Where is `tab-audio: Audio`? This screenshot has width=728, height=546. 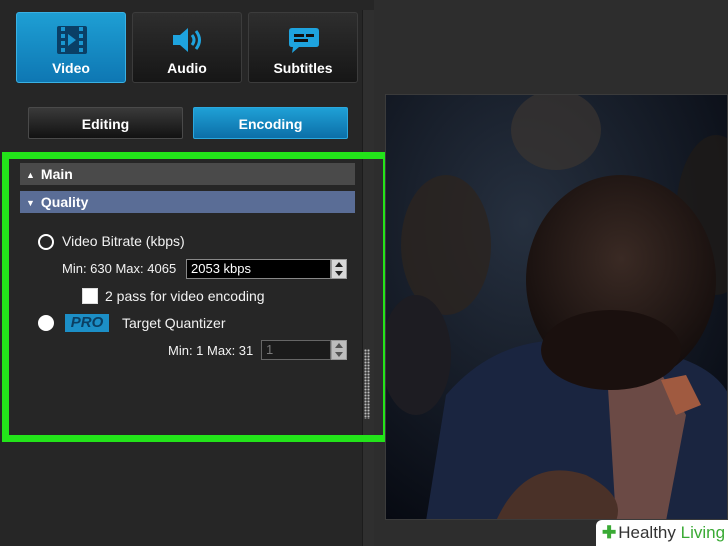 tab-audio: Audio is located at coordinates (187, 47).